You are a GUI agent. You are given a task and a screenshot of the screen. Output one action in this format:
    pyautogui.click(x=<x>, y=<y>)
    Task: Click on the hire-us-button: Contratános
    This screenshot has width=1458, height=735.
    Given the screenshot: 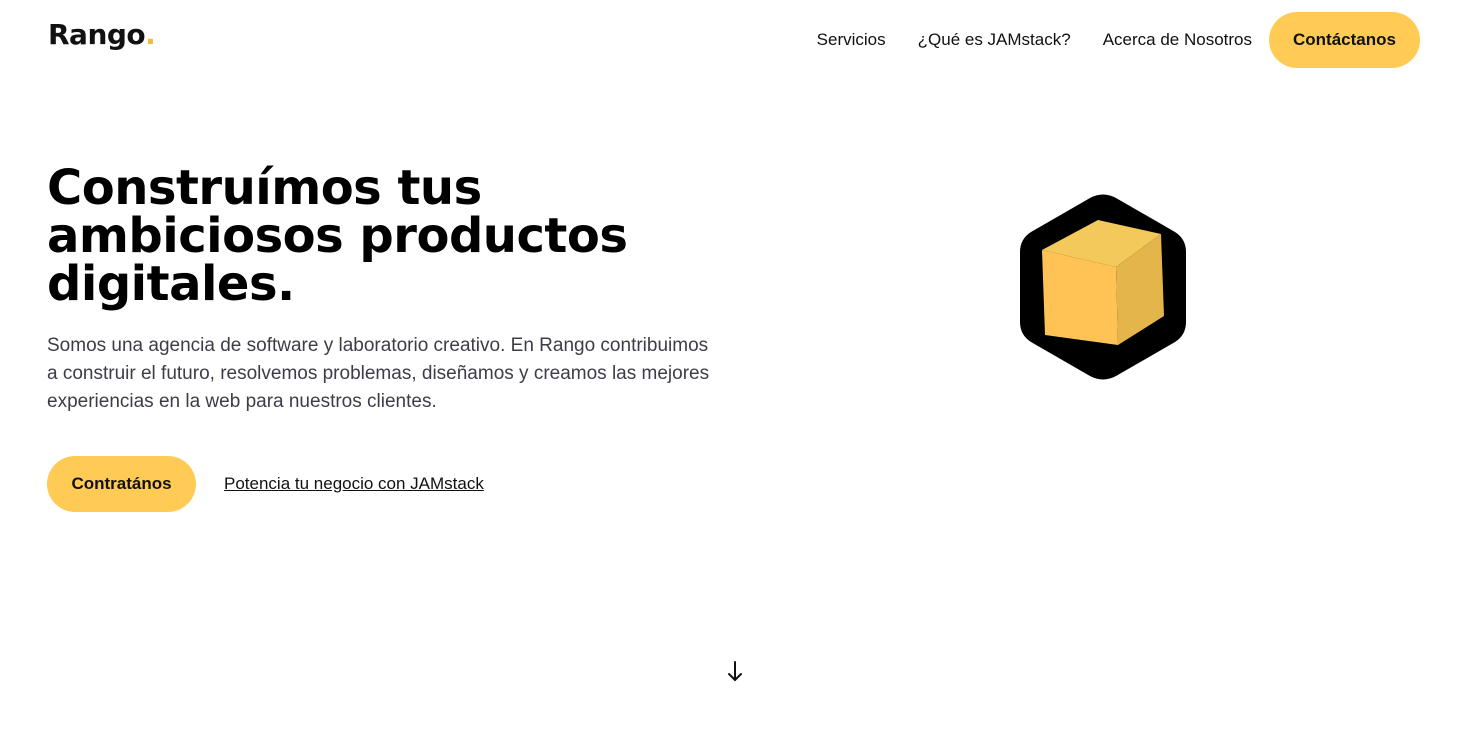 What is the action you would take?
    pyautogui.click(x=121, y=484)
    